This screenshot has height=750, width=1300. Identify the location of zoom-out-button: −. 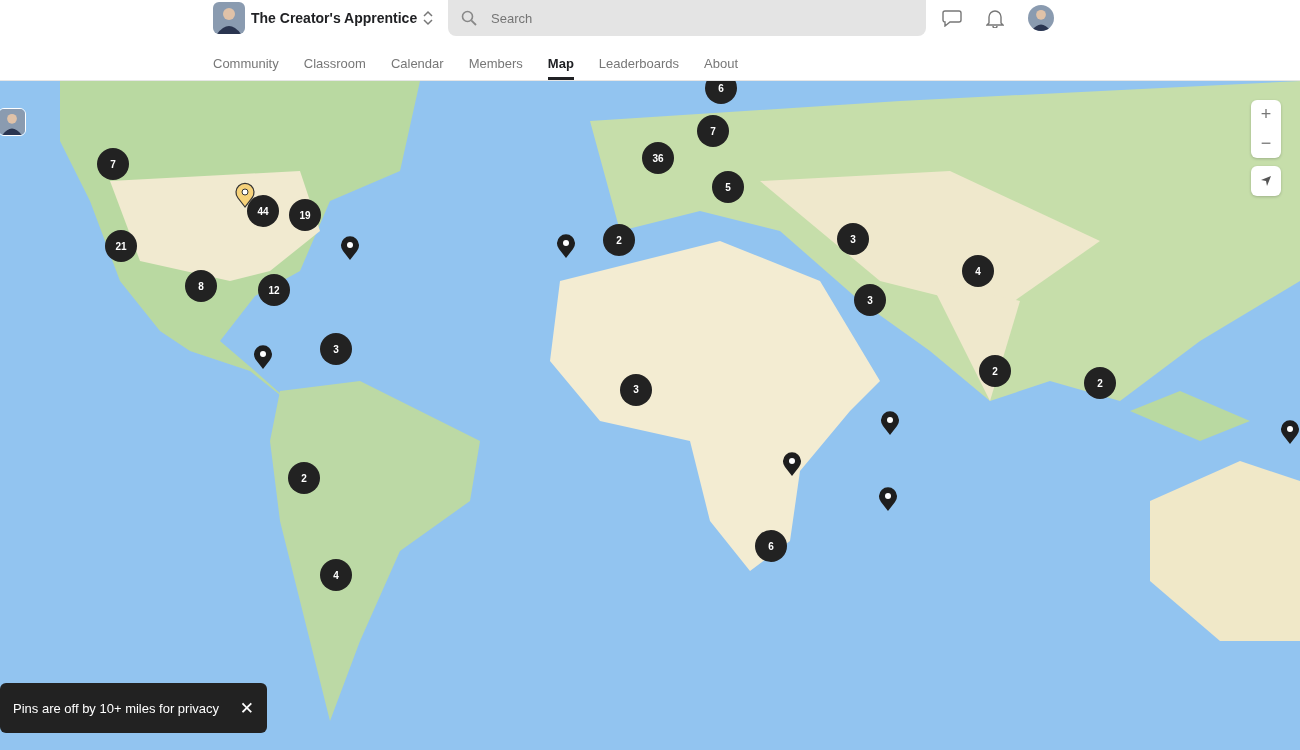
(1266, 143).